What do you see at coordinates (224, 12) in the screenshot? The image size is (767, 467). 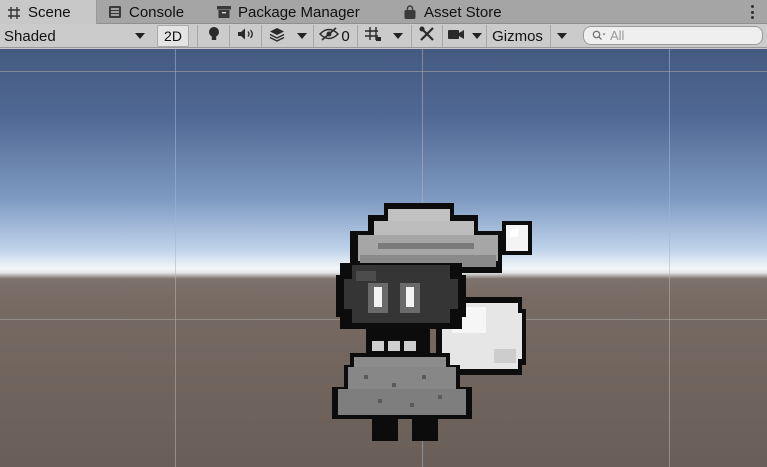 I see `package-icon` at bounding box center [224, 12].